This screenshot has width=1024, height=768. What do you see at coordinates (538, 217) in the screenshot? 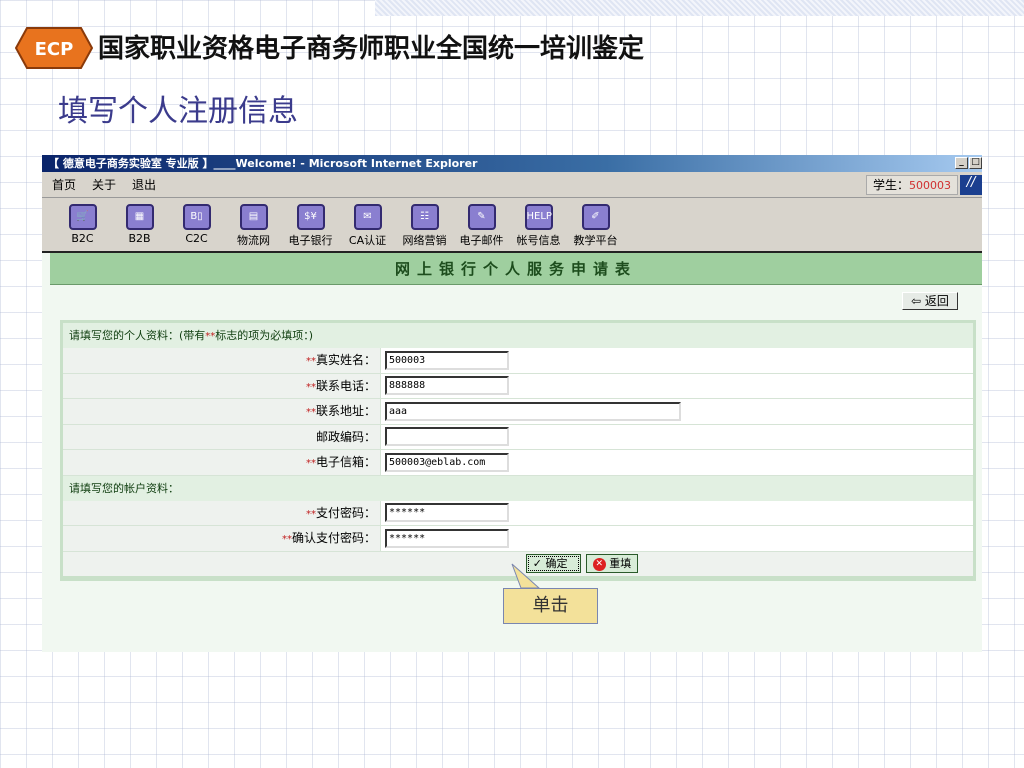
I see `help-book-icon: HELP` at bounding box center [538, 217].